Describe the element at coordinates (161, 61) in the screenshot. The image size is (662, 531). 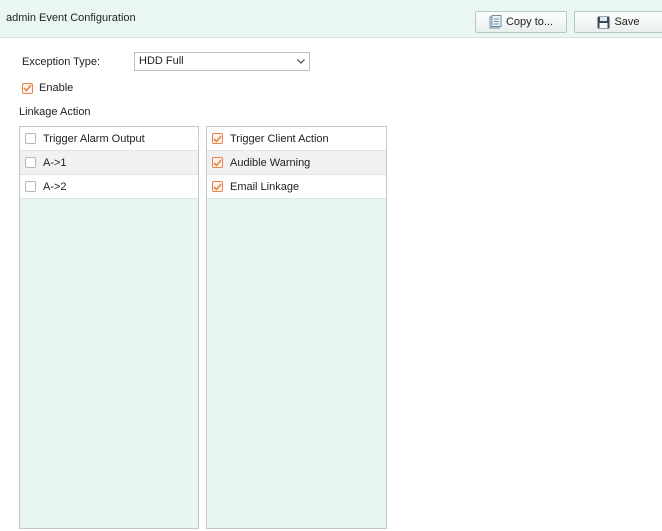
I see `exception-type-value: HDD Full` at that location.